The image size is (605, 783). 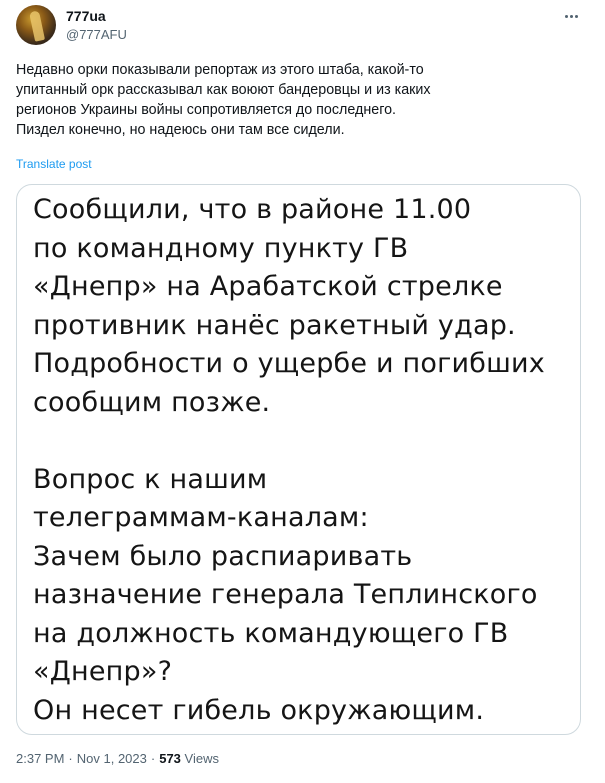 What do you see at coordinates (201, 758) in the screenshot?
I see `views-label: Views` at bounding box center [201, 758].